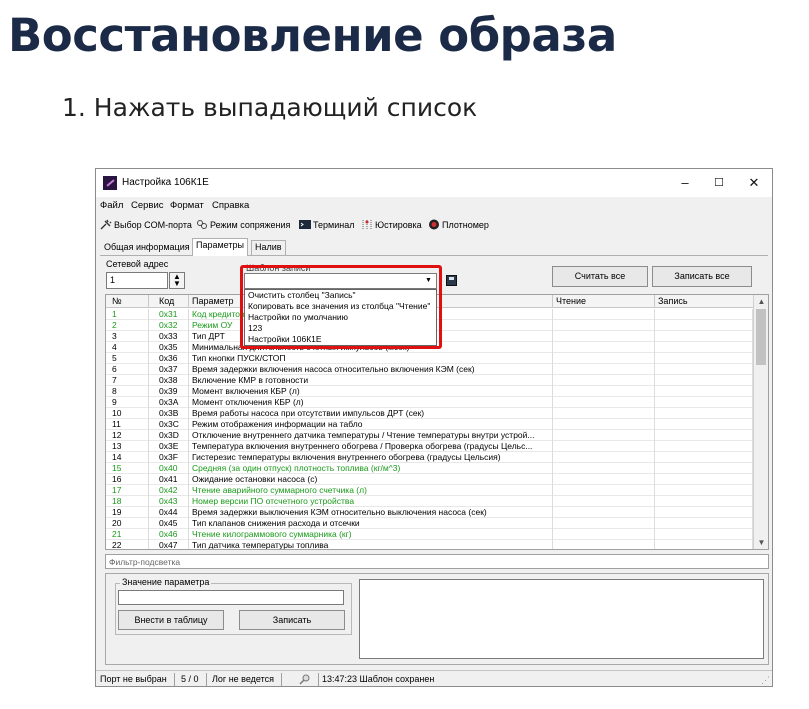  Describe the element at coordinates (243, 224) in the screenshot. I see `pairing-mode-button: Режим сопряжения` at that location.